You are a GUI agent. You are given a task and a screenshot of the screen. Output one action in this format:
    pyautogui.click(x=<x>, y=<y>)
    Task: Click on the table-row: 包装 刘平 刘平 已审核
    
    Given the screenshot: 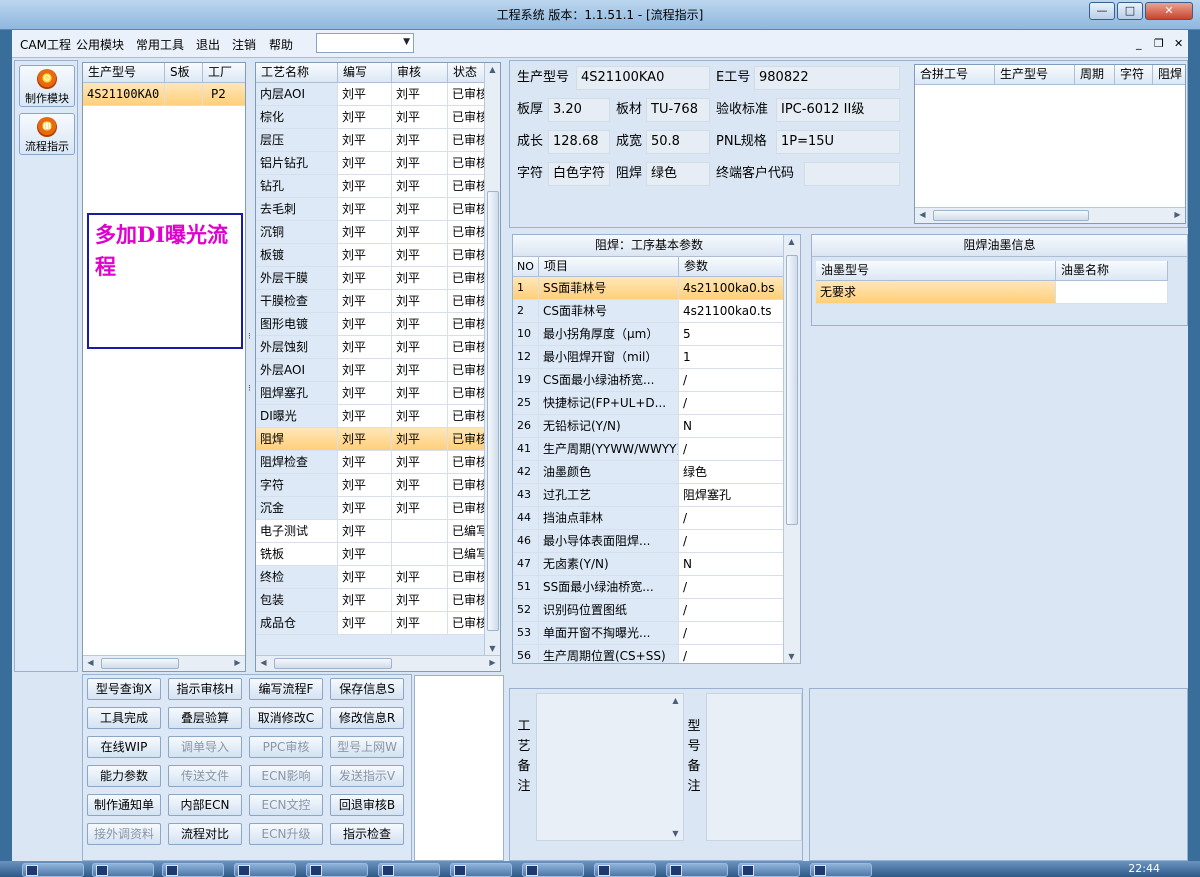 What is the action you would take?
    pyautogui.click(x=378, y=600)
    